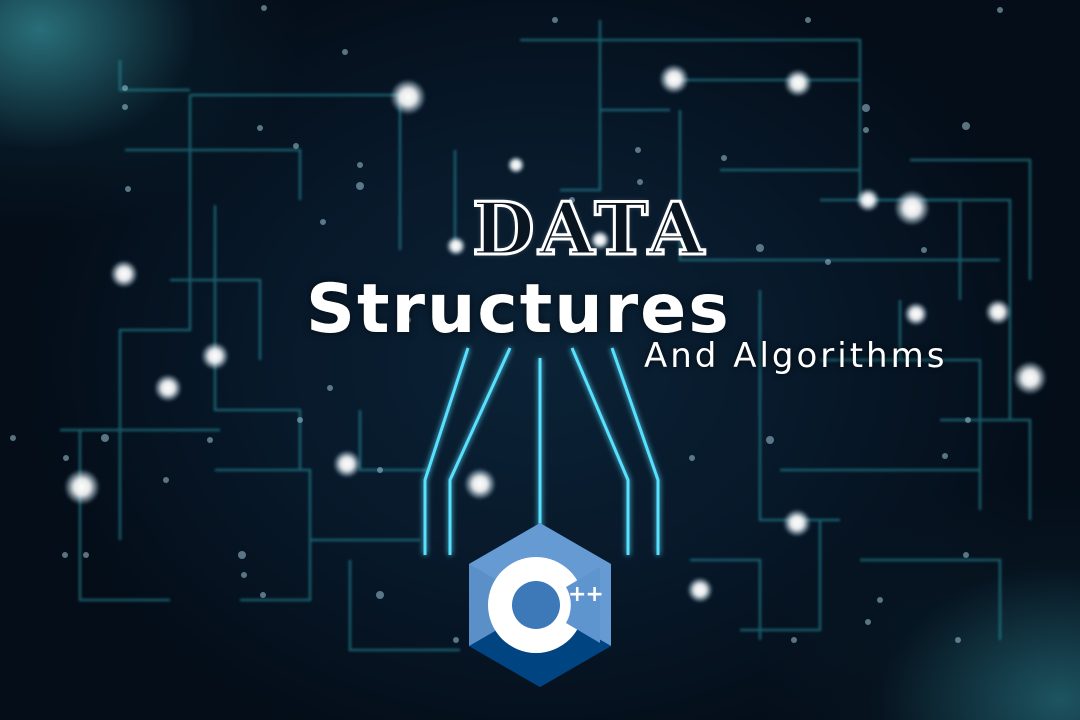 The image size is (1080, 720). Describe the element at coordinates (589, 229) in the screenshot. I see `title-data: DATA` at that location.